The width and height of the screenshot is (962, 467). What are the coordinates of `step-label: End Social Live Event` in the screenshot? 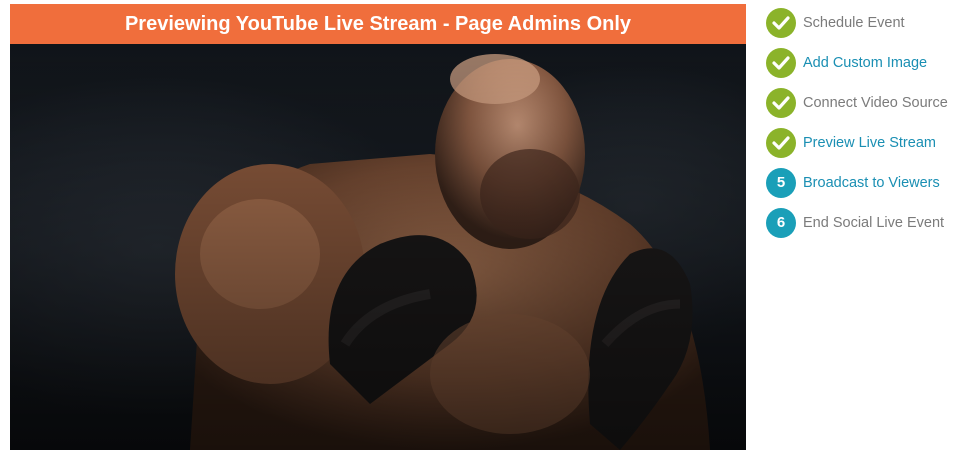 It's located at (874, 223).